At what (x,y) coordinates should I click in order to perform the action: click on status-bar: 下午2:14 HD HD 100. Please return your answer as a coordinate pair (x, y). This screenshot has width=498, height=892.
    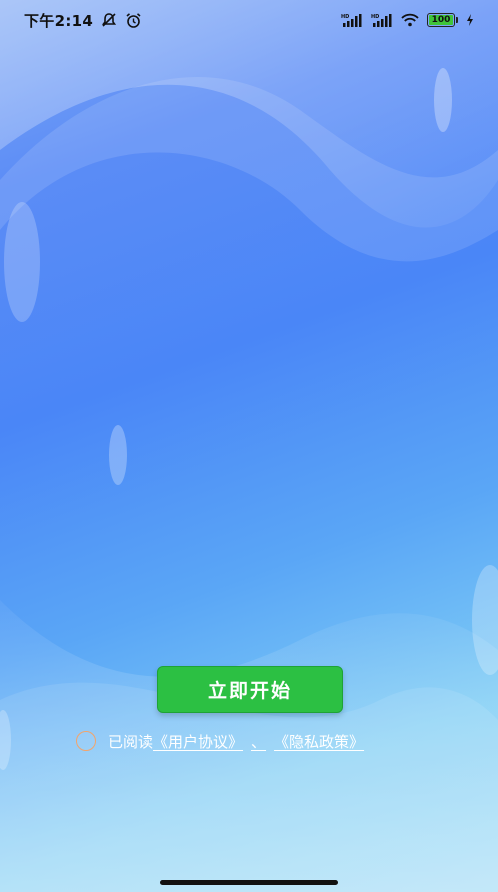
    Looking at the image, I should click on (249, 20).